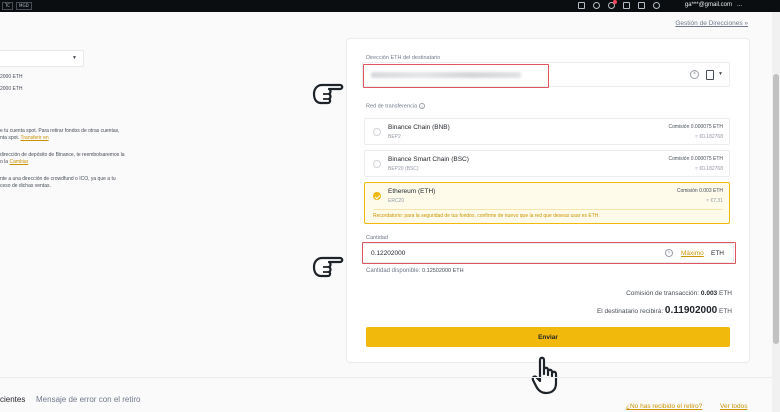 Image resolution: width=780 pixels, height=412 pixels. Describe the element at coordinates (733, 406) in the screenshot. I see `view-all-link: Ver todos` at that location.